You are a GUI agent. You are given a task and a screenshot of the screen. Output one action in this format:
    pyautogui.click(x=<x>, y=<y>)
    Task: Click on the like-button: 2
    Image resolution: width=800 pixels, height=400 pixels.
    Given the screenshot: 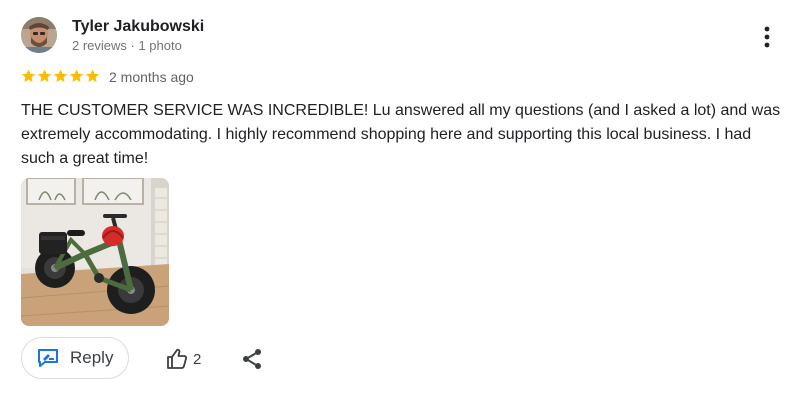 What is the action you would take?
    pyautogui.click(x=183, y=359)
    